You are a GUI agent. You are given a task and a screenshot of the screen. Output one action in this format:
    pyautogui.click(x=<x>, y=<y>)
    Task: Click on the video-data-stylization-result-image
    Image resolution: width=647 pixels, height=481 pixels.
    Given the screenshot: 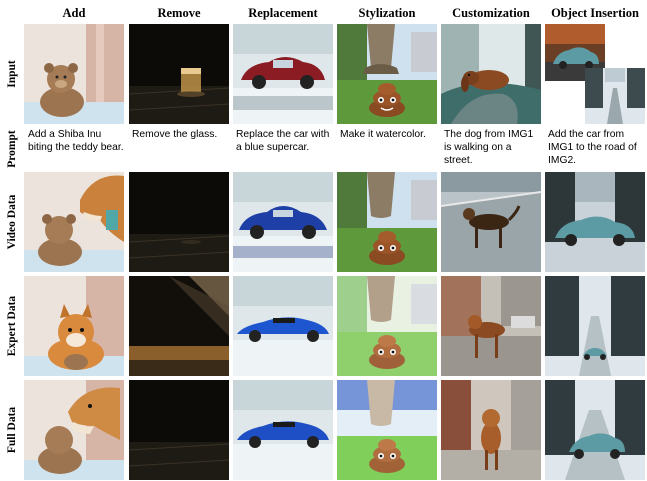 What is the action you would take?
    pyautogui.click(x=387, y=222)
    